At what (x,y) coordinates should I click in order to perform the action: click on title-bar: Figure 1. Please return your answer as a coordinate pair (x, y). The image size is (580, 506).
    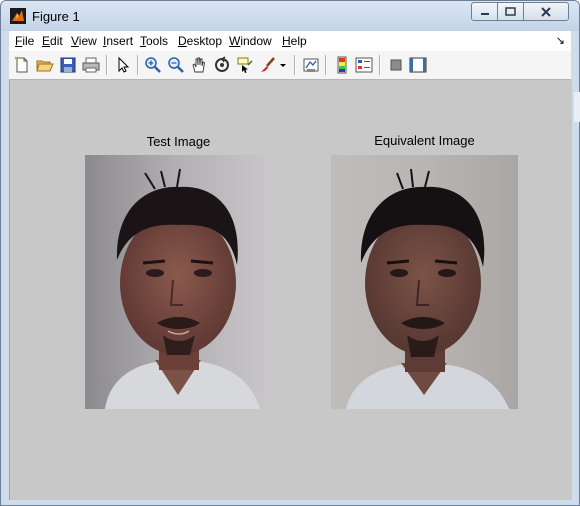
    Looking at the image, I should click on (290, 16).